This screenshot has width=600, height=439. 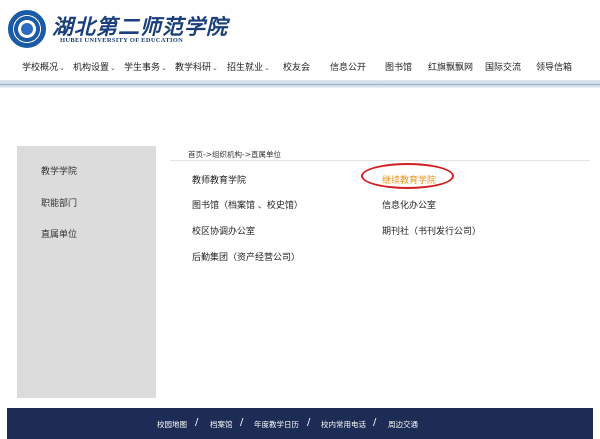 I want to click on breadcrumb: 首页->组织机构->直属单位, so click(x=234, y=154).